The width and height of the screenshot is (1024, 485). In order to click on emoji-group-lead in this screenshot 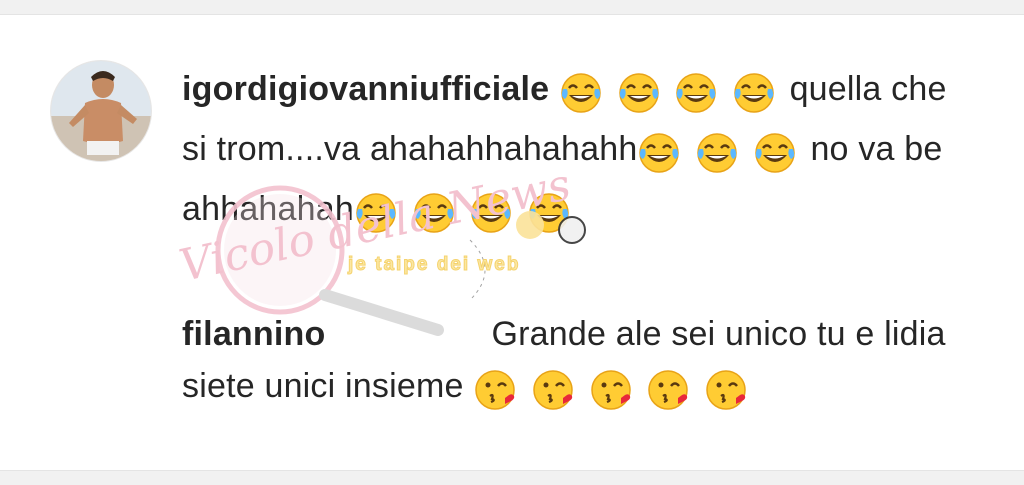, I will do `click(669, 97)`.